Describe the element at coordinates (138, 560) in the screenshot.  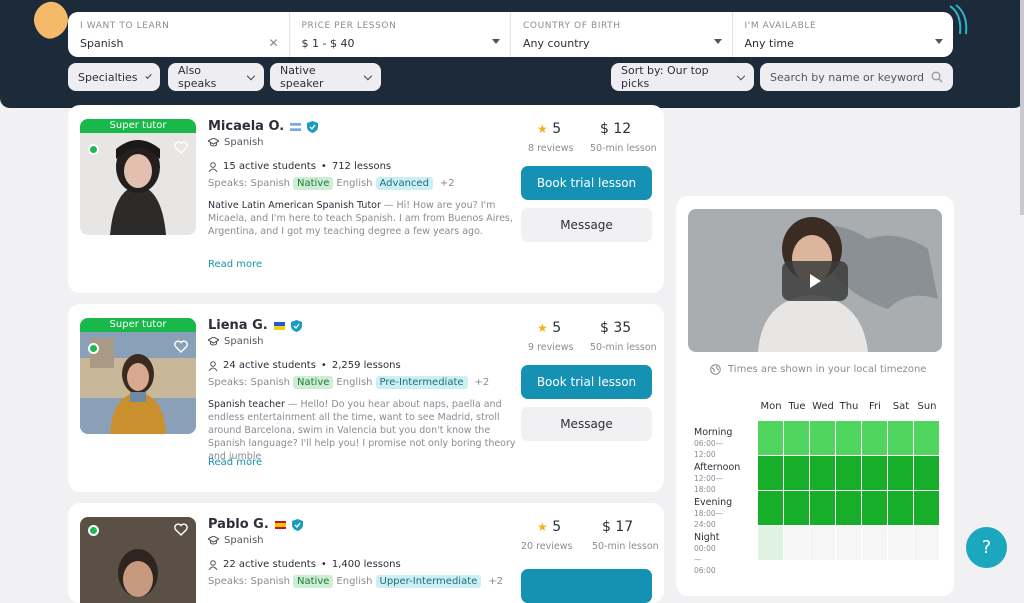
I see `tutor-photo` at that location.